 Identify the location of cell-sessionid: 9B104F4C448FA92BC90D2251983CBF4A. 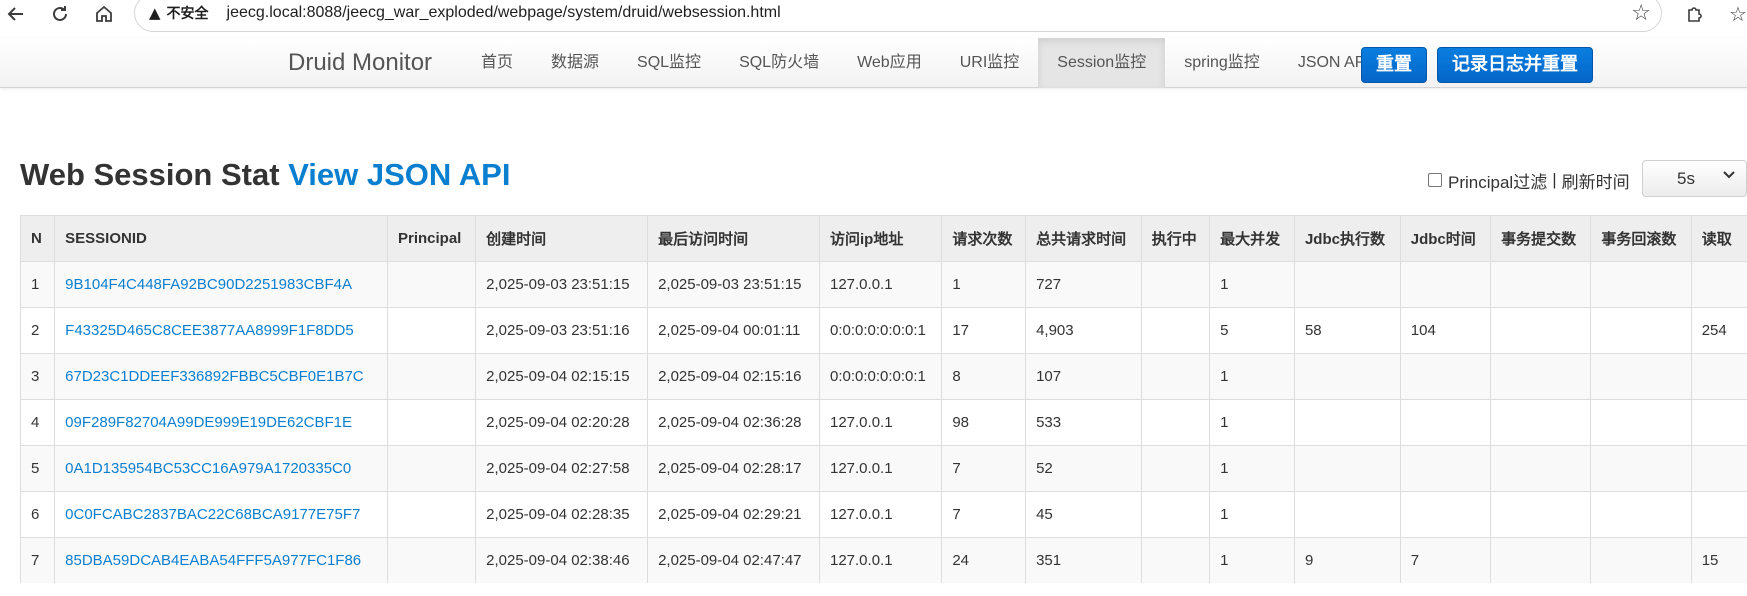
(221, 284).